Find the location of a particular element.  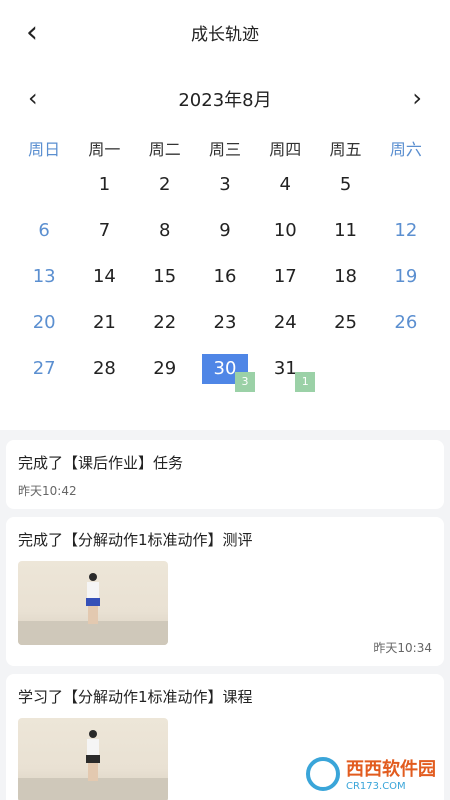

calendar-day-16: 16 is located at coordinates (225, 285).